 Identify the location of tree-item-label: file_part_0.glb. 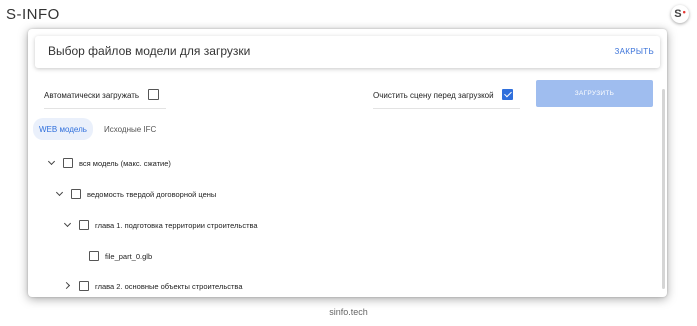
(129, 256).